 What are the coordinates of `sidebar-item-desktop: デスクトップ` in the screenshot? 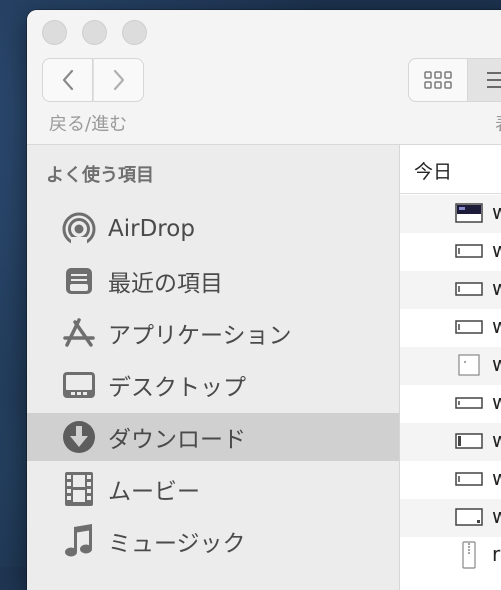 It's located at (213, 385).